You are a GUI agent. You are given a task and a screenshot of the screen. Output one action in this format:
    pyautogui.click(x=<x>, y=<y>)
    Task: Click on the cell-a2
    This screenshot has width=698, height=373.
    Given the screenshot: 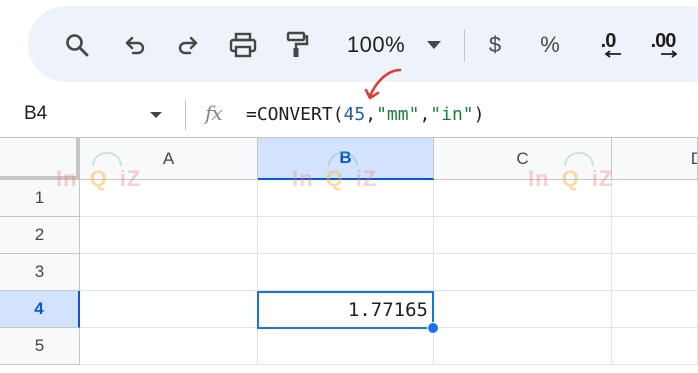 What is the action you would take?
    pyautogui.click(x=169, y=235)
    